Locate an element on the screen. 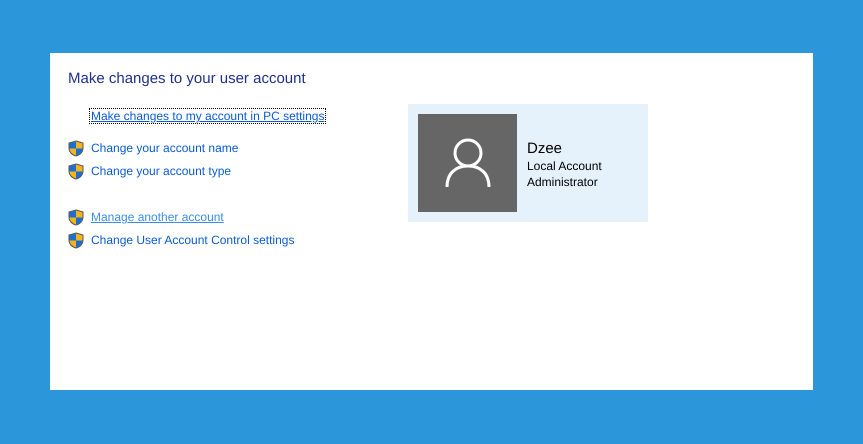 The image size is (863, 444). task-link: Manage another account is located at coordinates (157, 217).